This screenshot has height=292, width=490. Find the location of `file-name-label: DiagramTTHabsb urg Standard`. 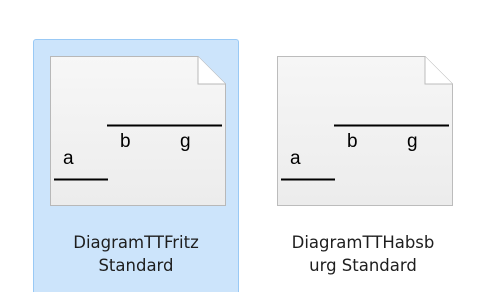

file-name-label: DiagramTTHabsb urg Standard is located at coordinates (363, 254).